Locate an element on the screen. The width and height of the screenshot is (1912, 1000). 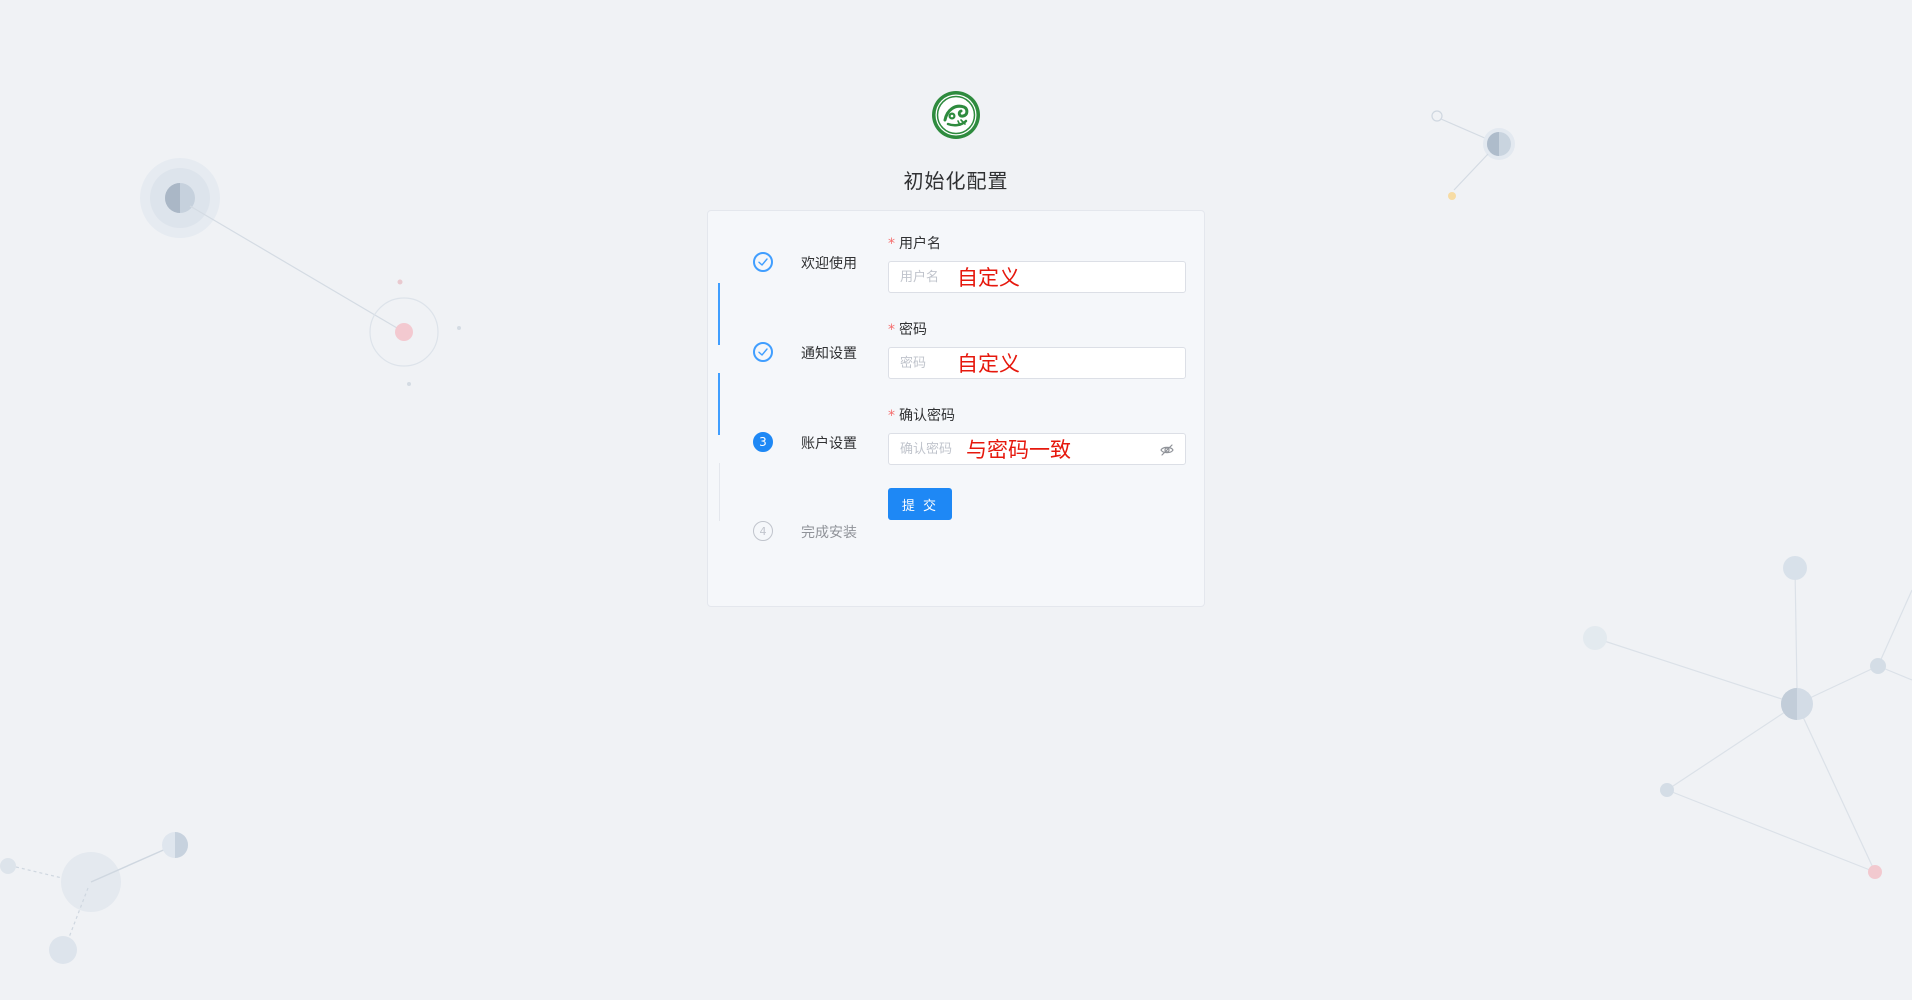
username-label-text: 用户名 is located at coordinates (920, 244).